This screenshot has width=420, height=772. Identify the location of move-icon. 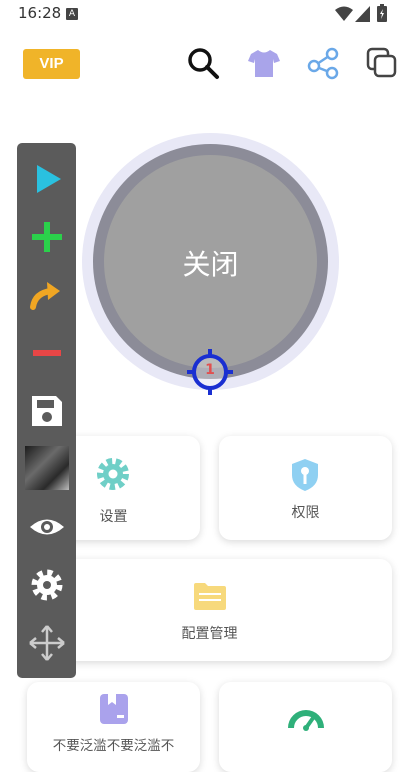
(47, 643).